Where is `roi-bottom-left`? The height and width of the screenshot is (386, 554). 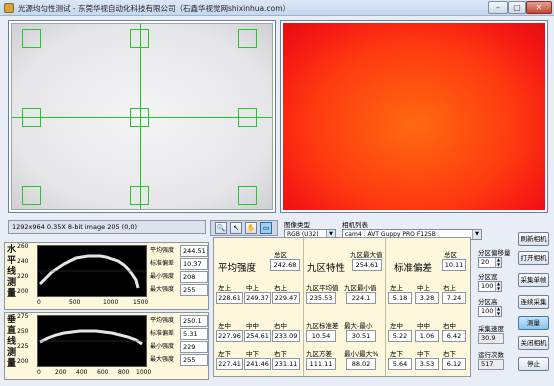
roi-bottom-left is located at coordinates (31, 195).